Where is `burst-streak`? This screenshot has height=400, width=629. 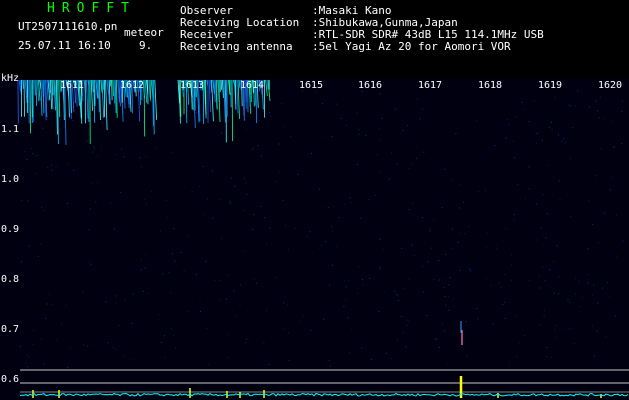
burst-streak is located at coordinates (24, 98).